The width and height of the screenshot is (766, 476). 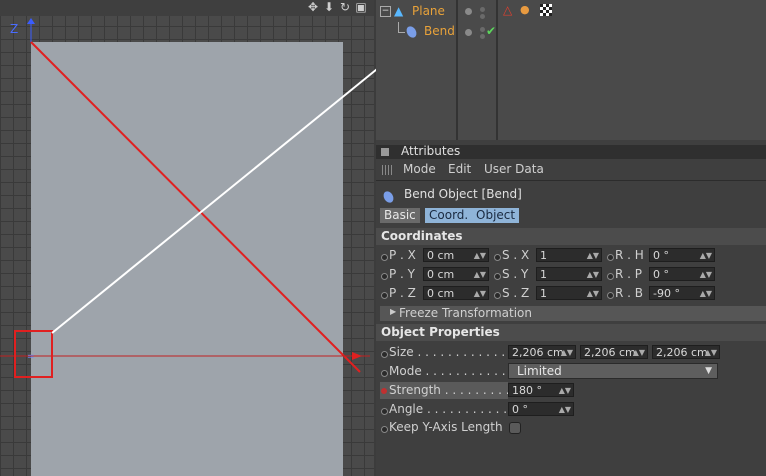 I want to click on size-label: Size . . . . . . . . . . . . ., so click(x=451, y=352).